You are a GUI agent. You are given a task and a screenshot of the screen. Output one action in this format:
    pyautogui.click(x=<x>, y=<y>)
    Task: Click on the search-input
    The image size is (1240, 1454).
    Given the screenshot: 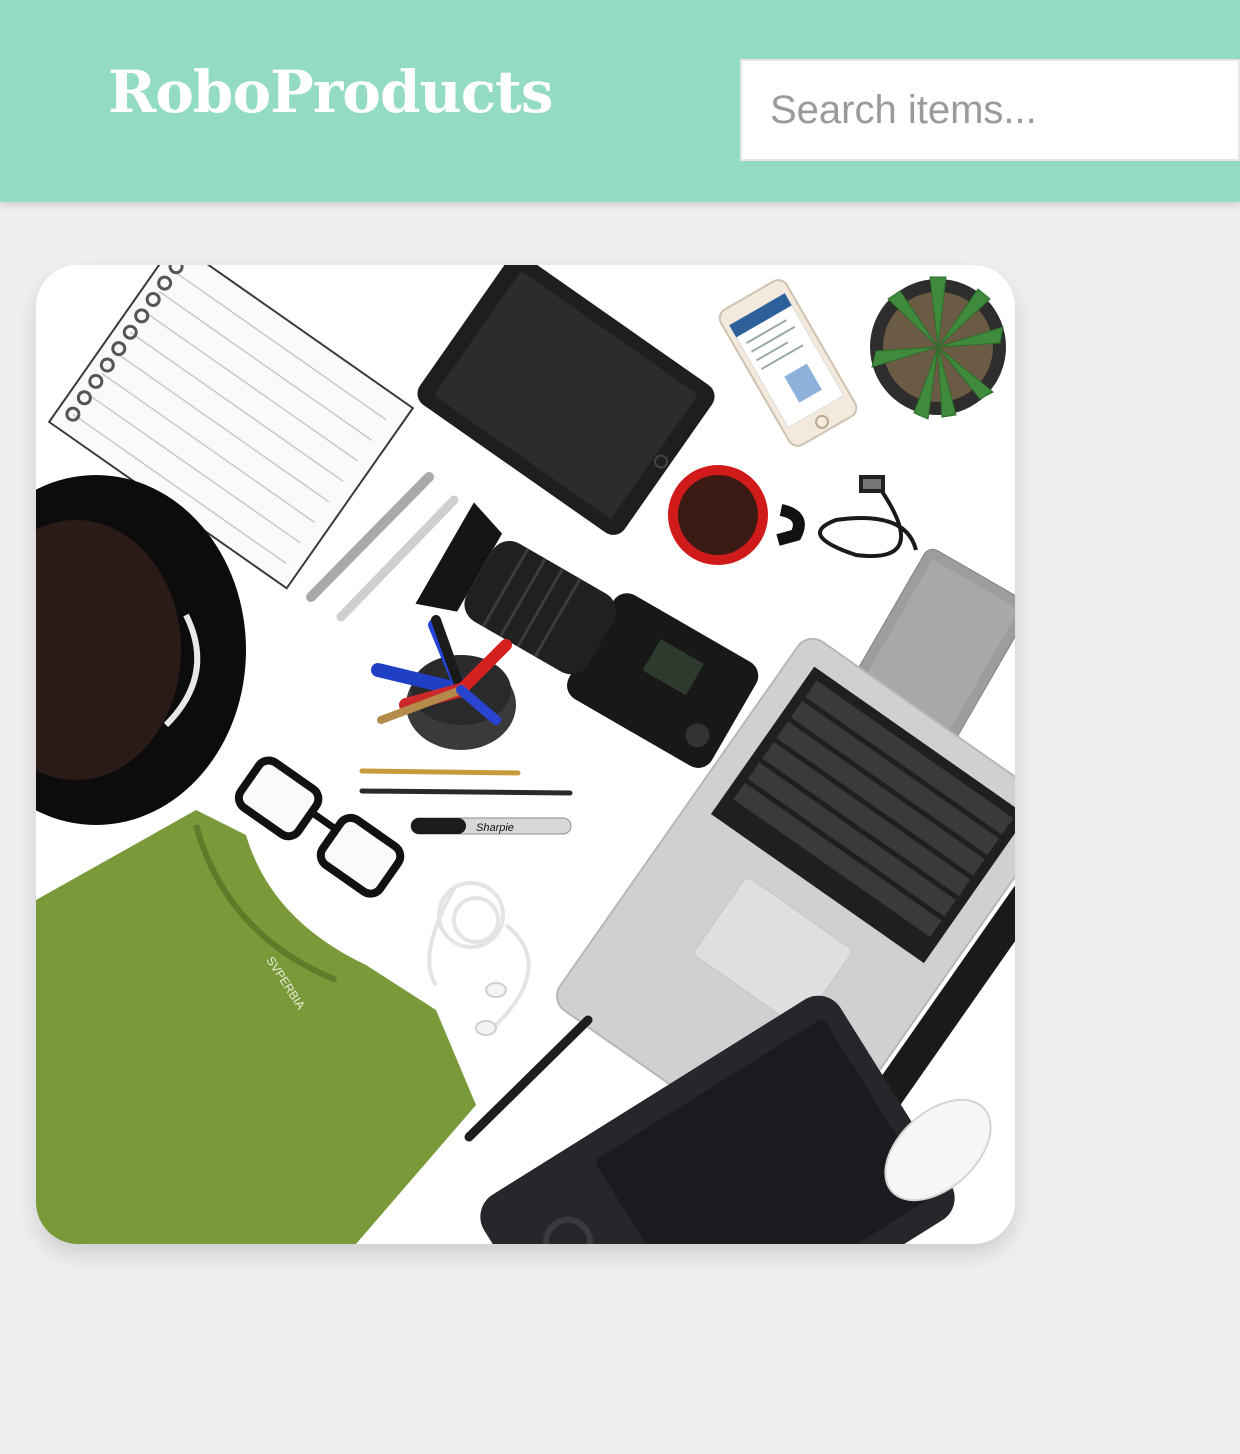 What is the action you would take?
    pyautogui.click(x=990, y=110)
    